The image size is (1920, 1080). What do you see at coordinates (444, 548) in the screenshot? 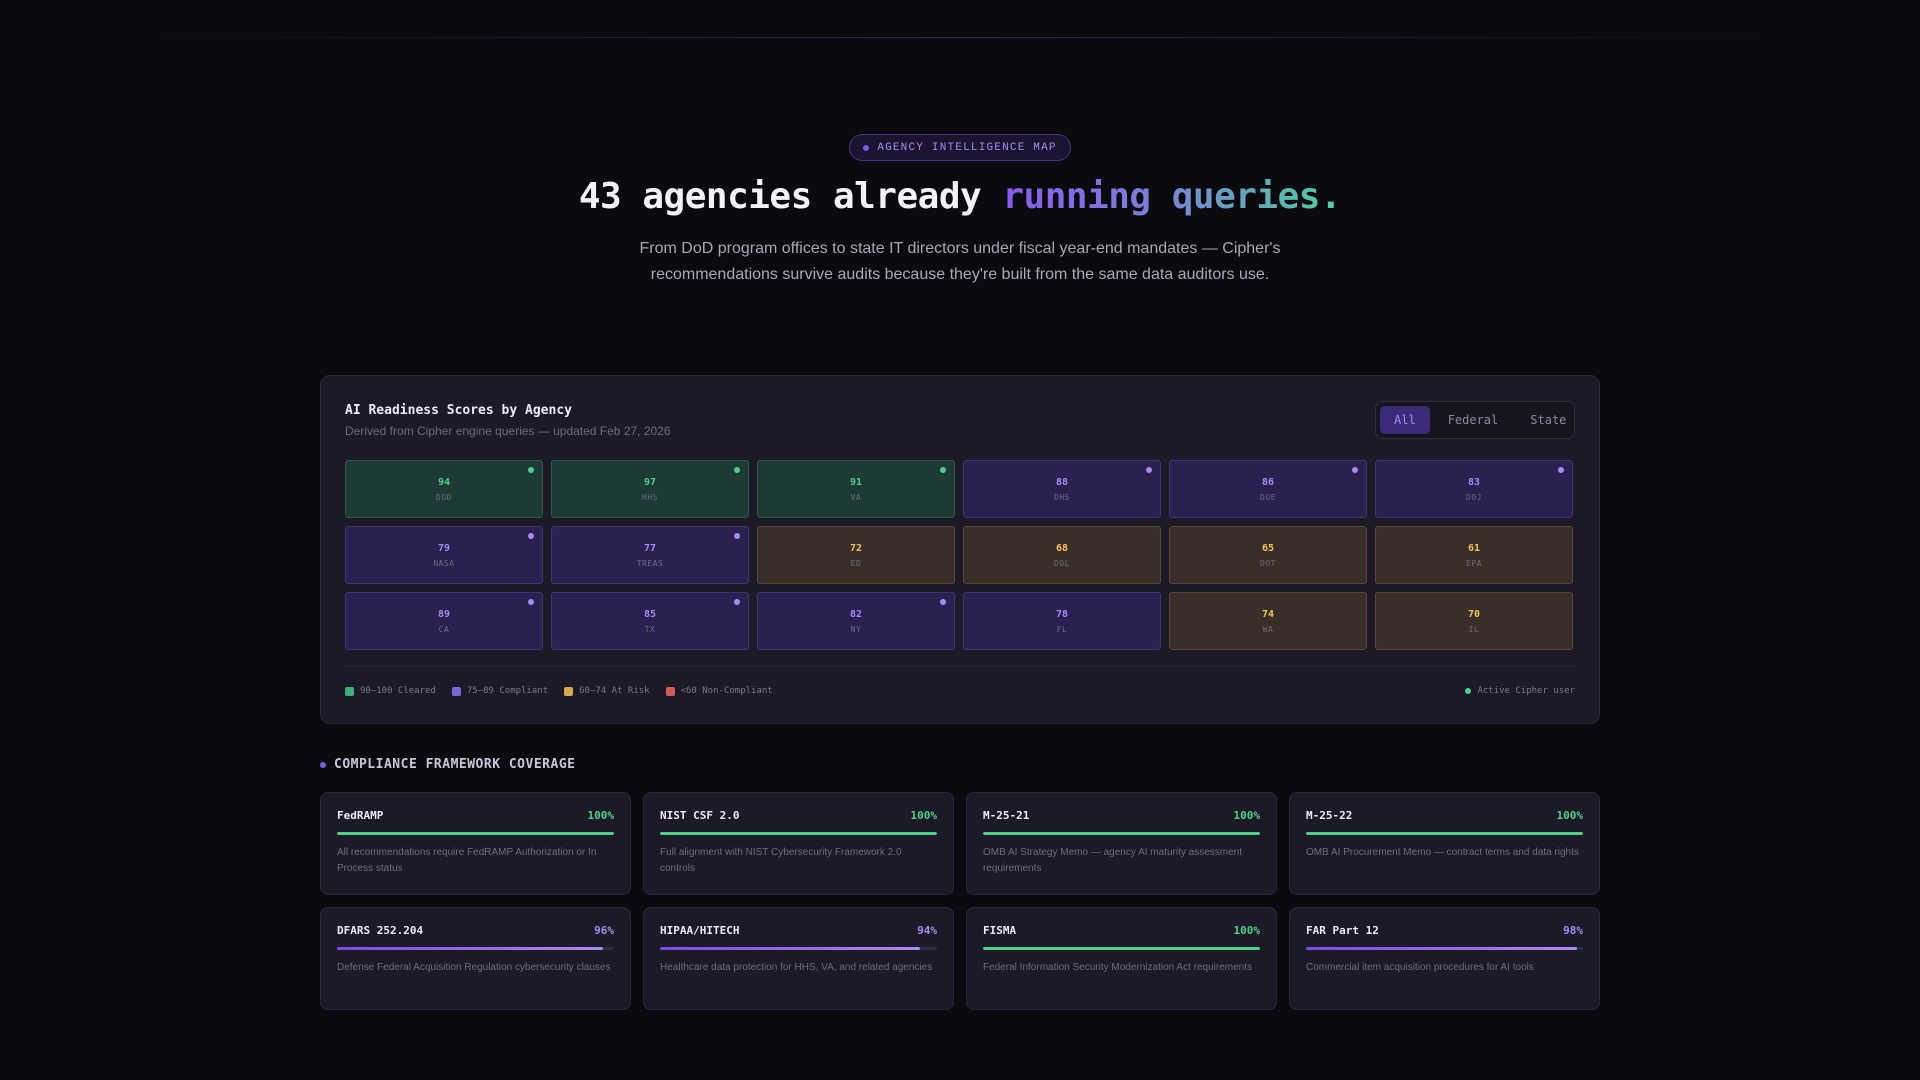
I see `agency-score: 79` at bounding box center [444, 548].